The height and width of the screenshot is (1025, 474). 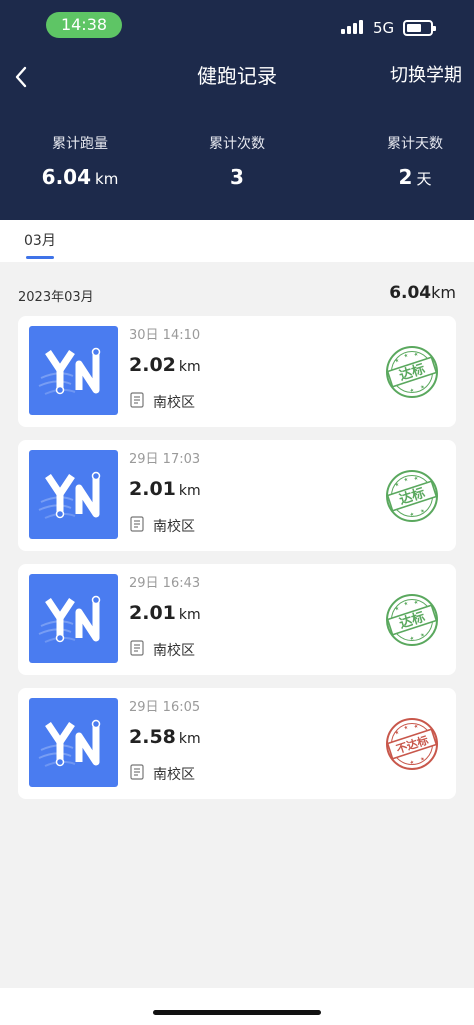 I want to click on stat-total-count: 累计次数 3, so click(x=237, y=162).